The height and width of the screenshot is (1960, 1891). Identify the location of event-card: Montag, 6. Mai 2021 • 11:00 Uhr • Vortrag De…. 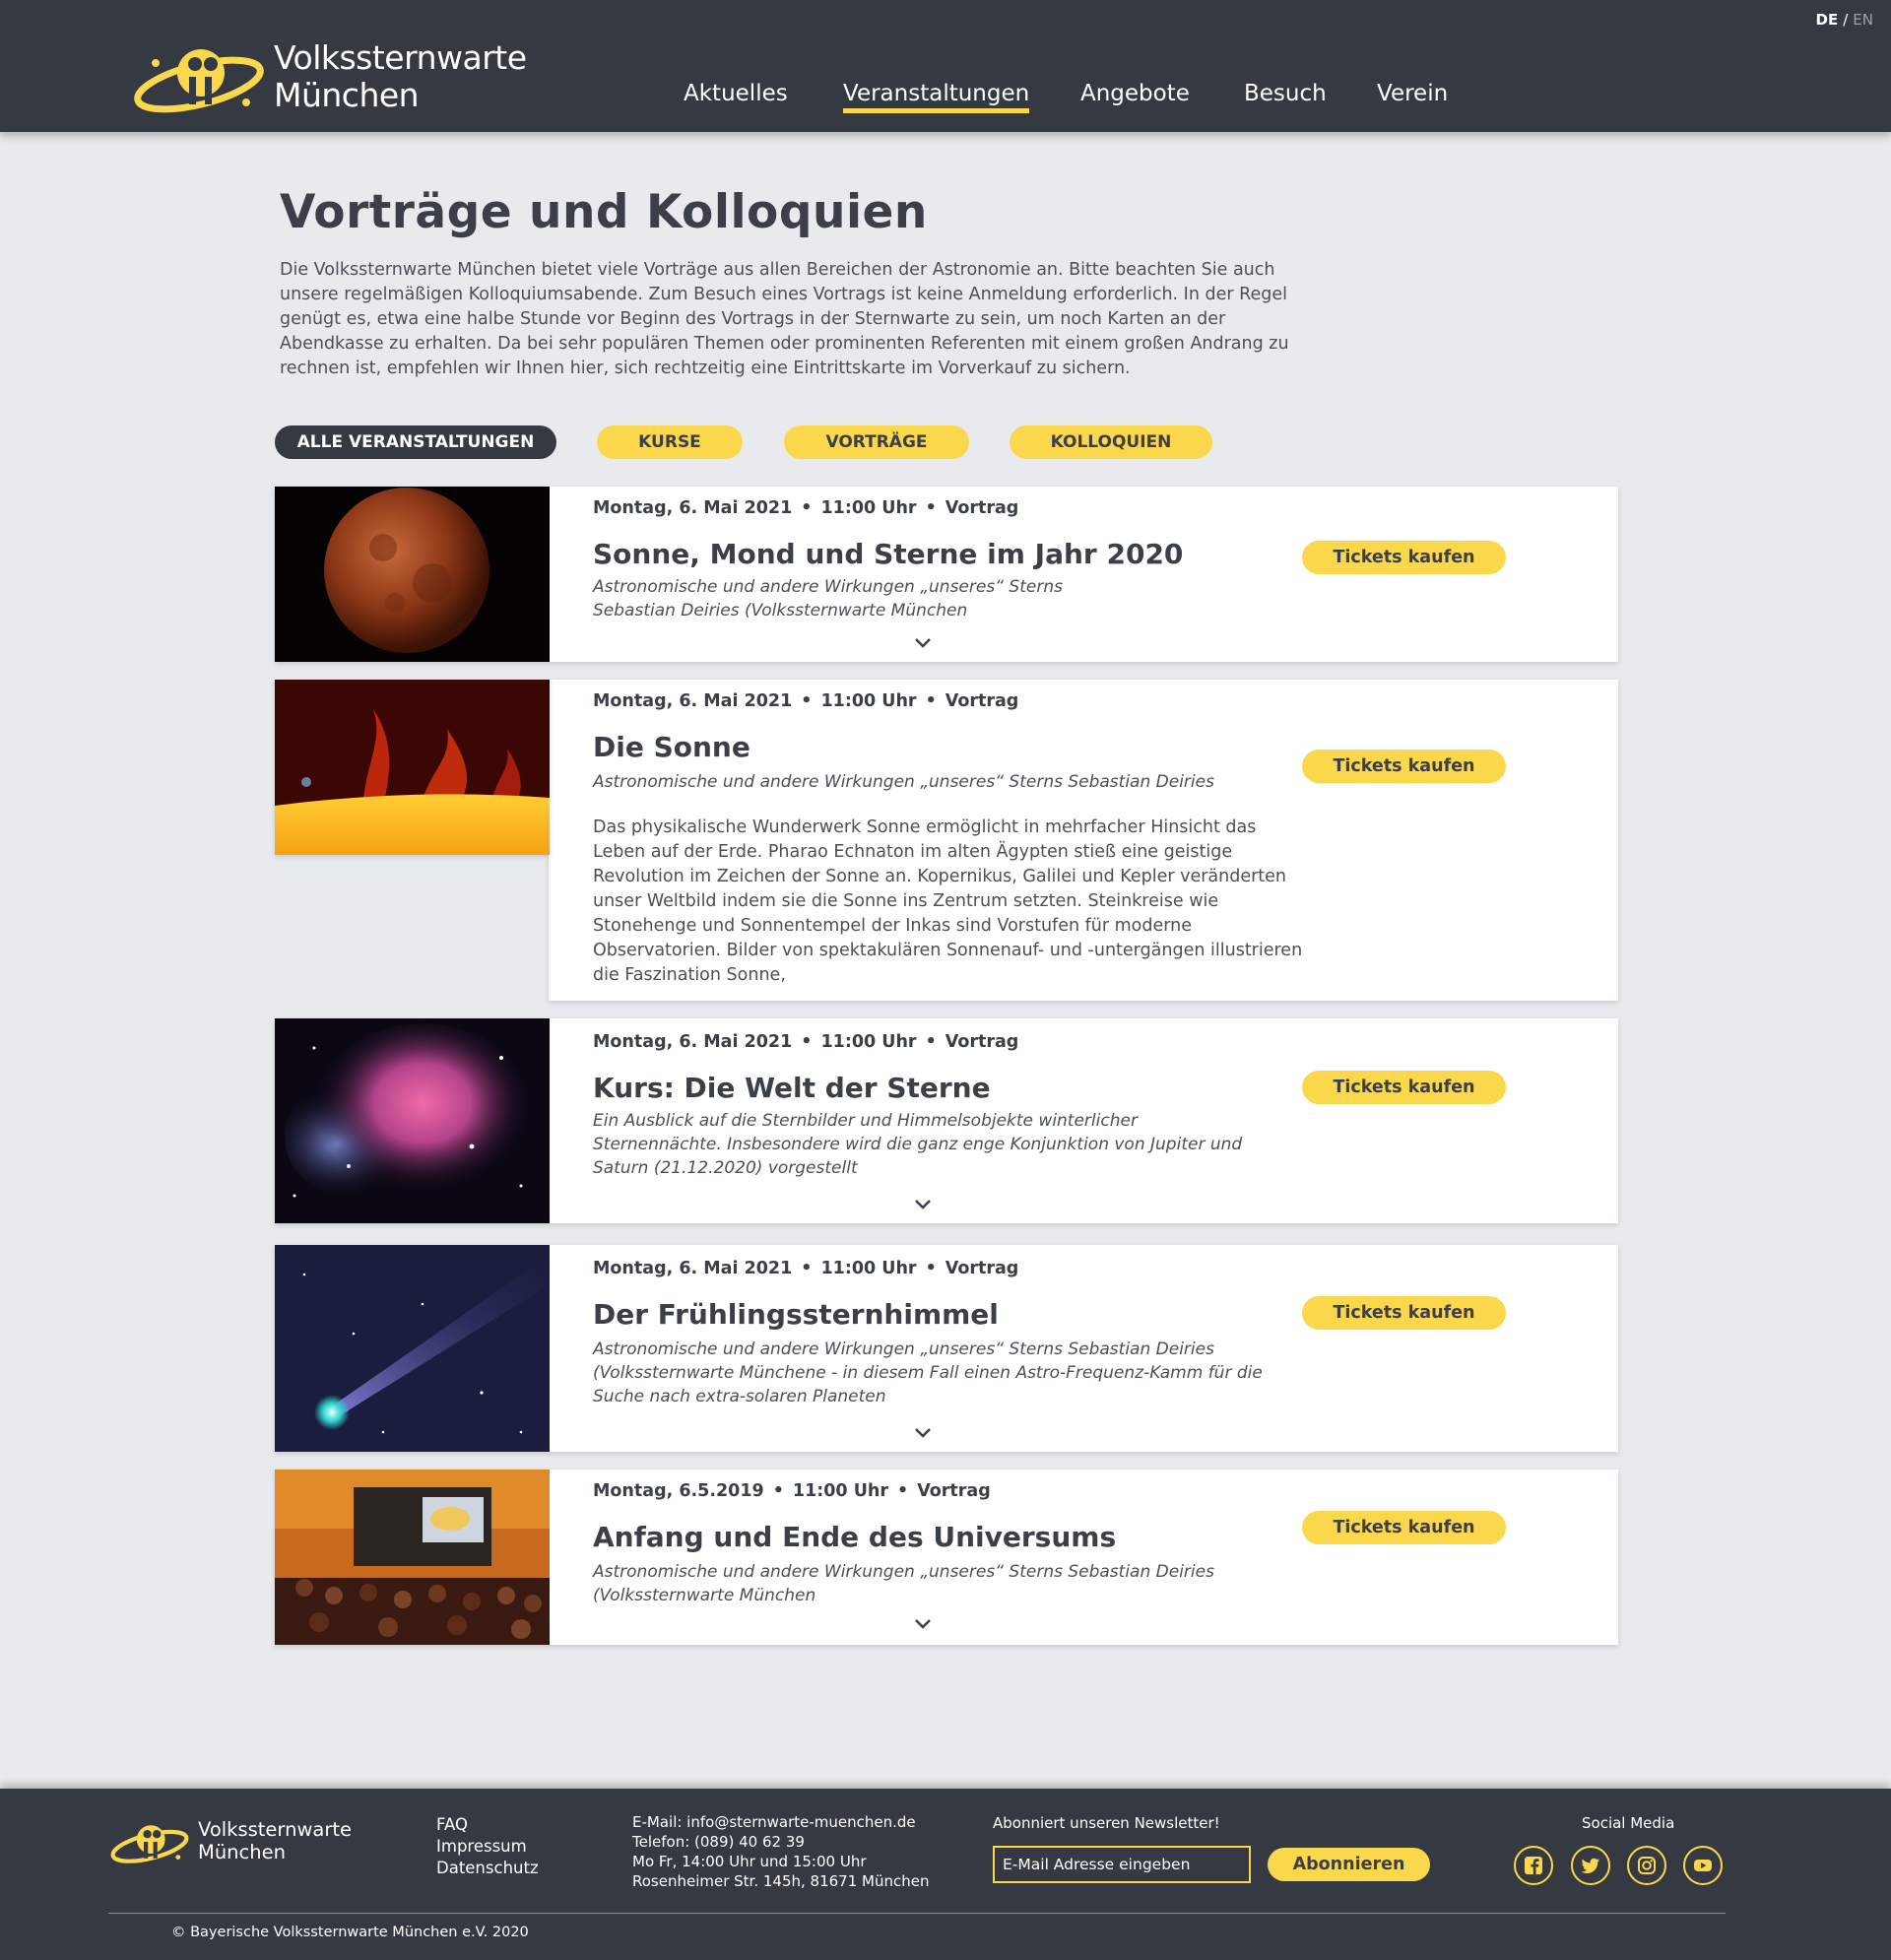
(946, 1349).